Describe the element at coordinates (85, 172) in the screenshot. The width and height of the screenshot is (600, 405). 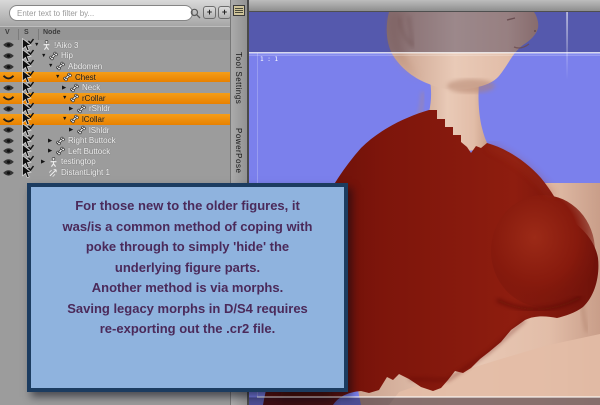
I see `node-label: DistantLight 1` at that location.